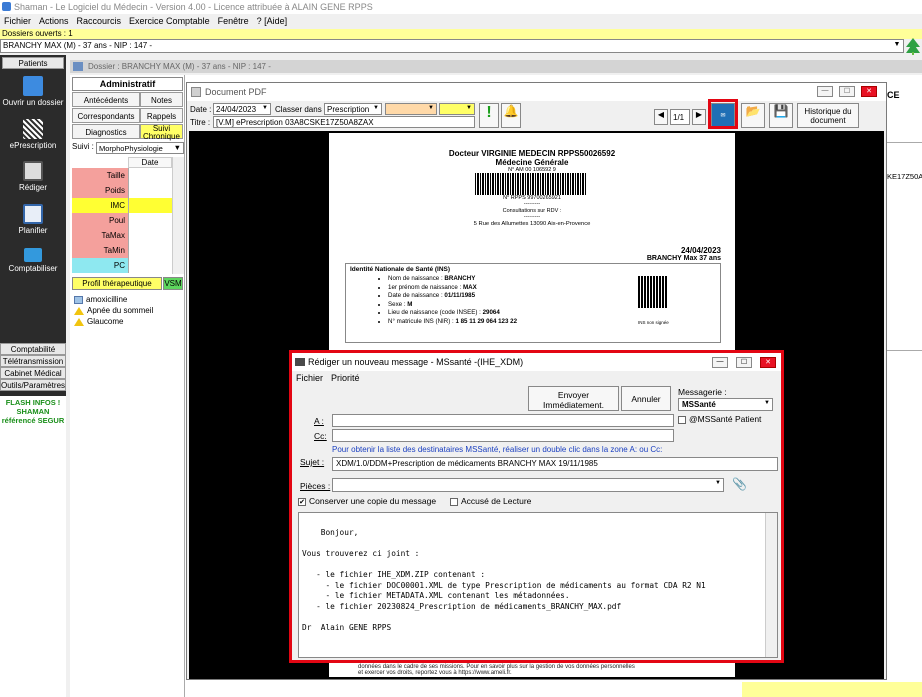  Describe the element at coordinates (33, 91) in the screenshot. I see `open-folder-button: Ouvrir un dossier` at that location.